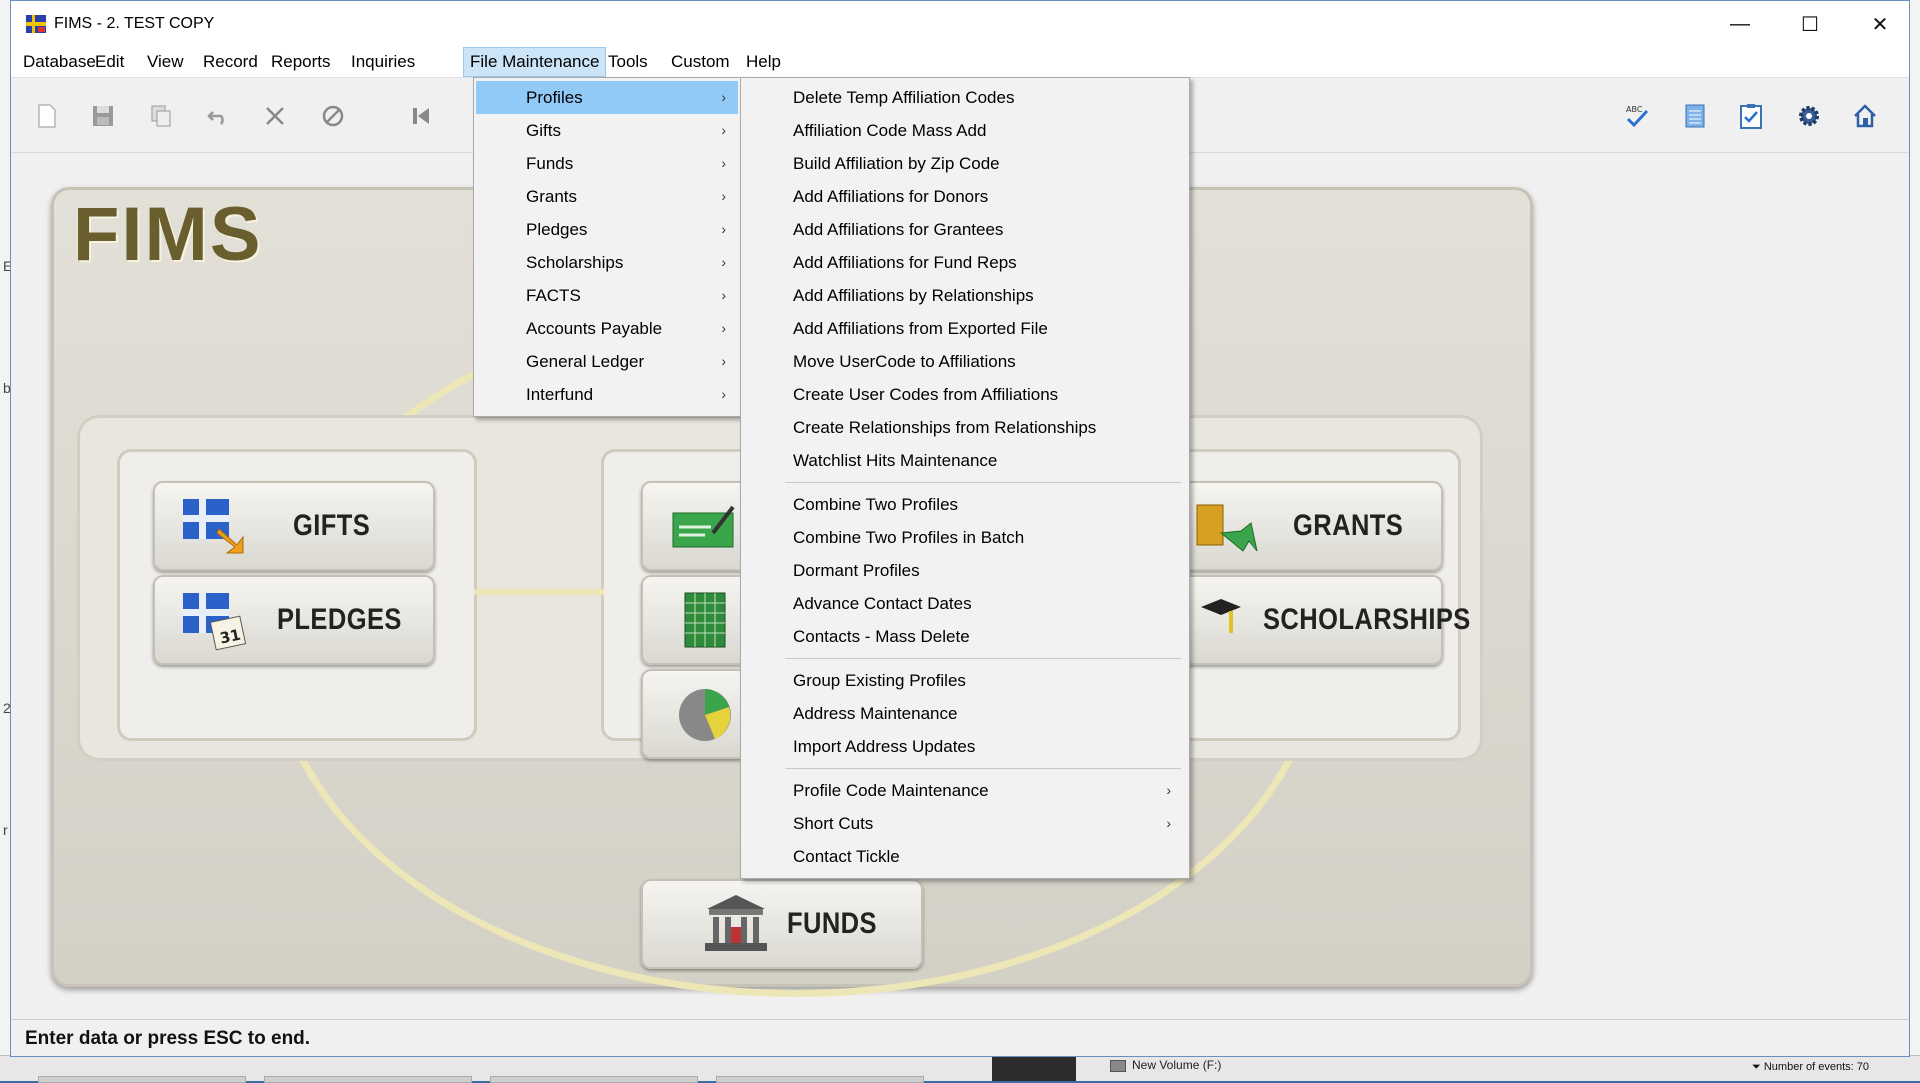  What do you see at coordinates (964, 790) in the screenshot?
I see `menu-item-profile-code-maintenance: Profile Code Maintenance ›` at bounding box center [964, 790].